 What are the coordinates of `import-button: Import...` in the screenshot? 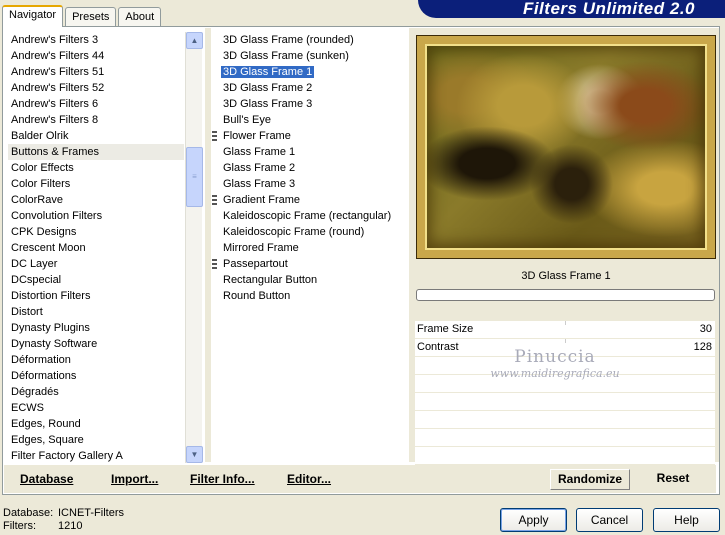 It's located at (134, 479).